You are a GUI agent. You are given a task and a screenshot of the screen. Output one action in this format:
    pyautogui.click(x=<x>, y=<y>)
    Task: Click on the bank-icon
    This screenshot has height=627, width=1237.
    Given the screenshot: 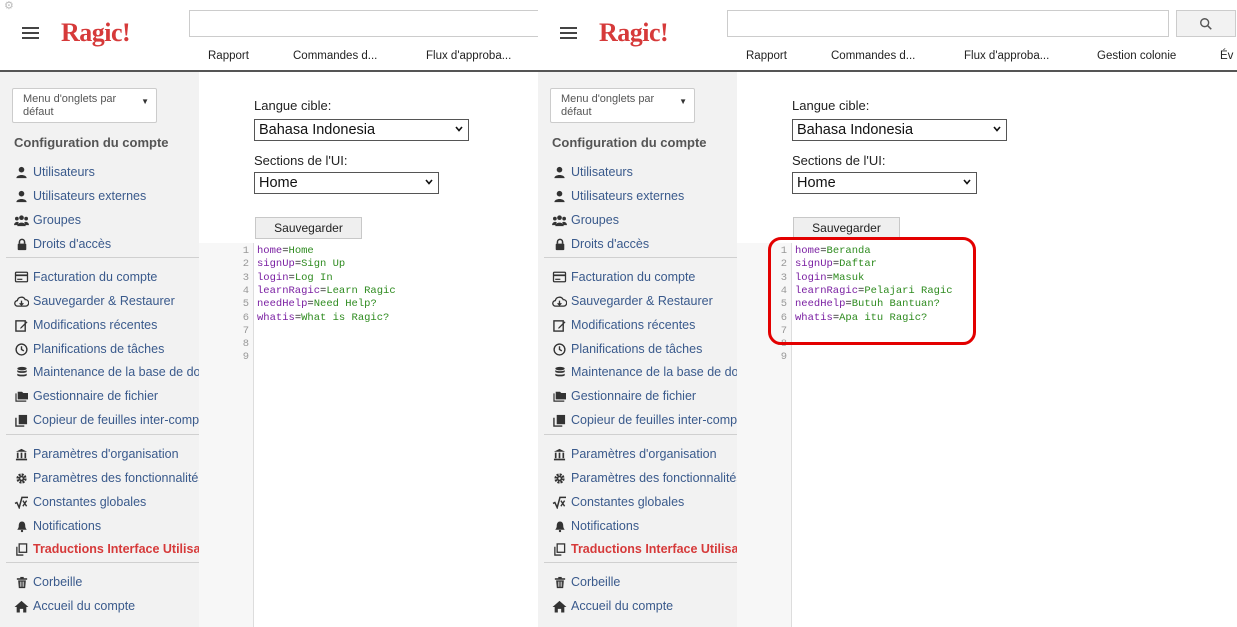 What is the action you would take?
    pyautogui.click(x=559, y=454)
    